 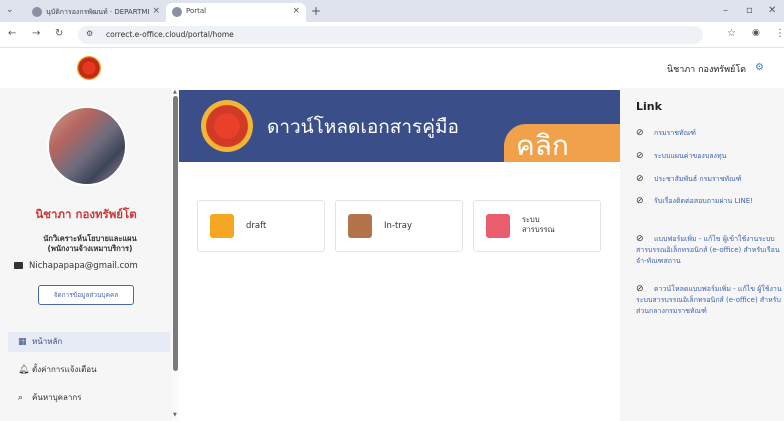 What do you see at coordinates (59, 33) in the screenshot?
I see `reload-icon: ↻` at bounding box center [59, 33].